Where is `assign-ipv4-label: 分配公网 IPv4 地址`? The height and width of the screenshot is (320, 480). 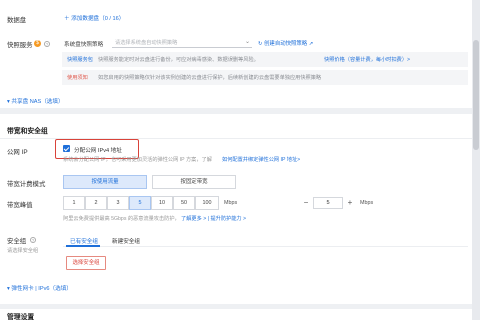
assign-ipv4-label: 分配公网 IPv4 地址 is located at coordinates (98, 150).